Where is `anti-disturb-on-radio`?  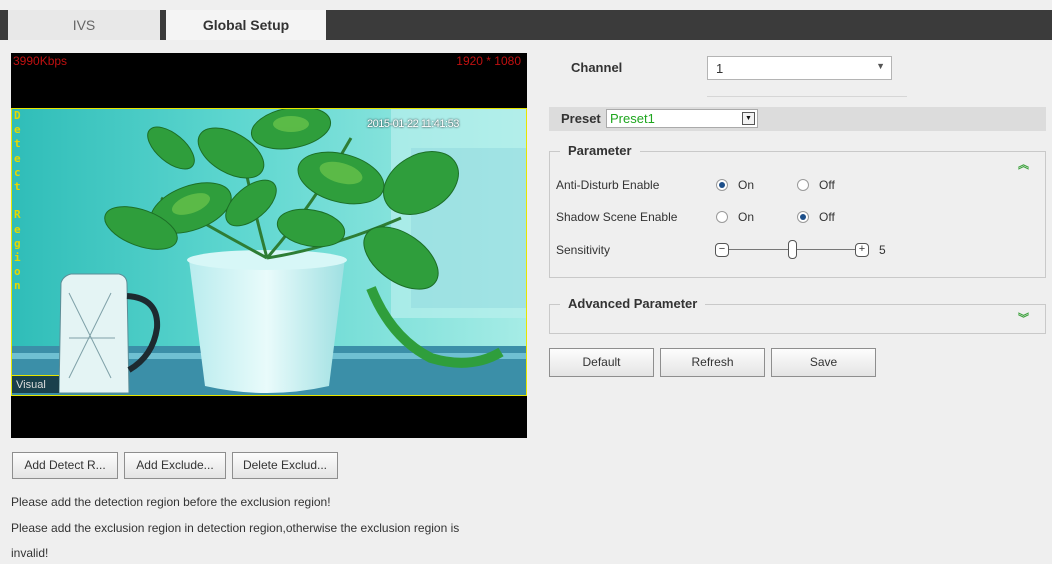 anti-disturb-on-radio is located at coordinates (722, 185).